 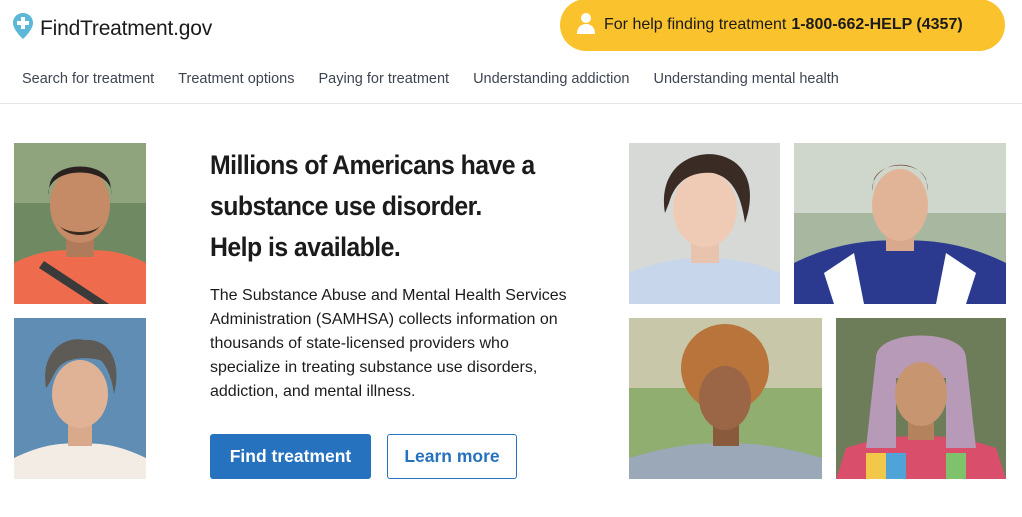 I want to click on nav-item-paying-for-treatment: Paying for treatment, so click(x=384, y=79).